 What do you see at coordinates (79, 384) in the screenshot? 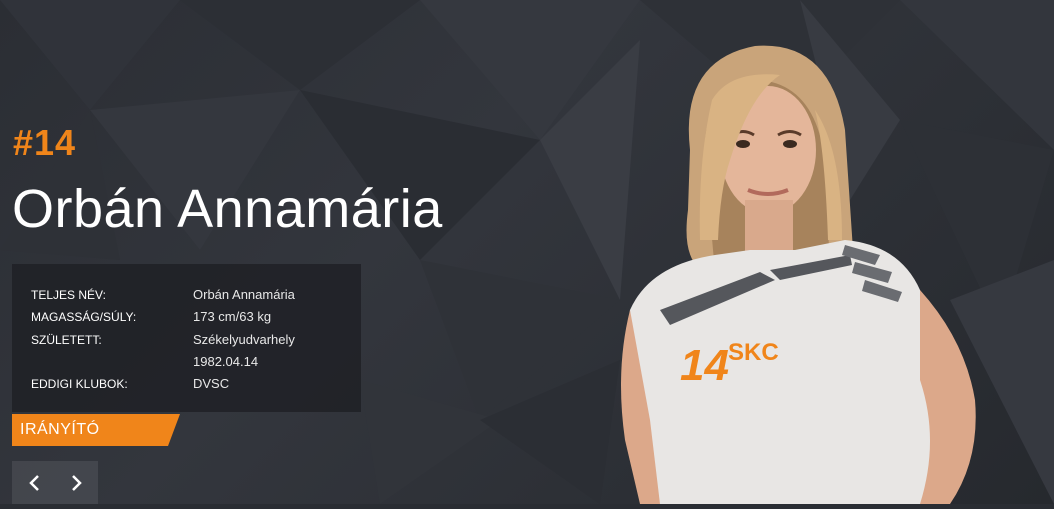
I see `clubs-label: EDDIGI KLUBOK:` at bounding box center [79, 384].